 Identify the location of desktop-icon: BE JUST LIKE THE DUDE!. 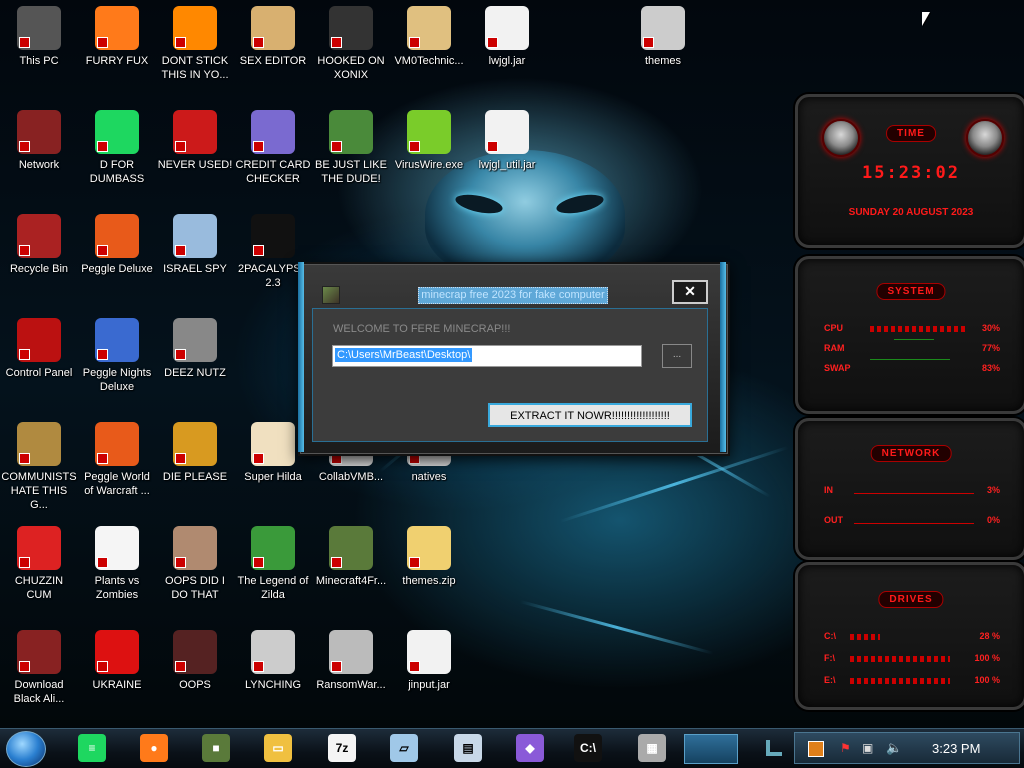
(351, 148).